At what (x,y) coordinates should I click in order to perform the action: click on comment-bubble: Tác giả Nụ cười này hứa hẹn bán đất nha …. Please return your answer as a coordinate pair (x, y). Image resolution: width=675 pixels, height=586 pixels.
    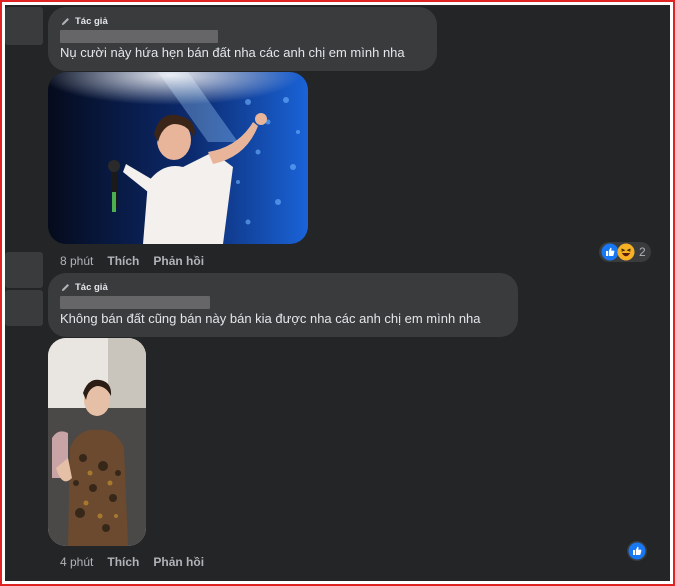
    Looking at the image, I should click on (242, 39).